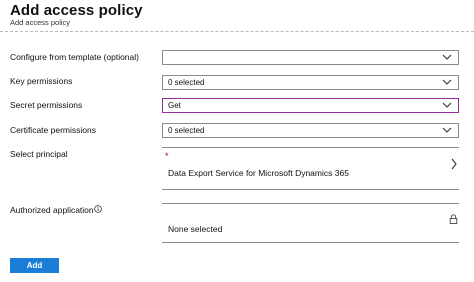  I want to click on template-dropdown, so click(310, 57).